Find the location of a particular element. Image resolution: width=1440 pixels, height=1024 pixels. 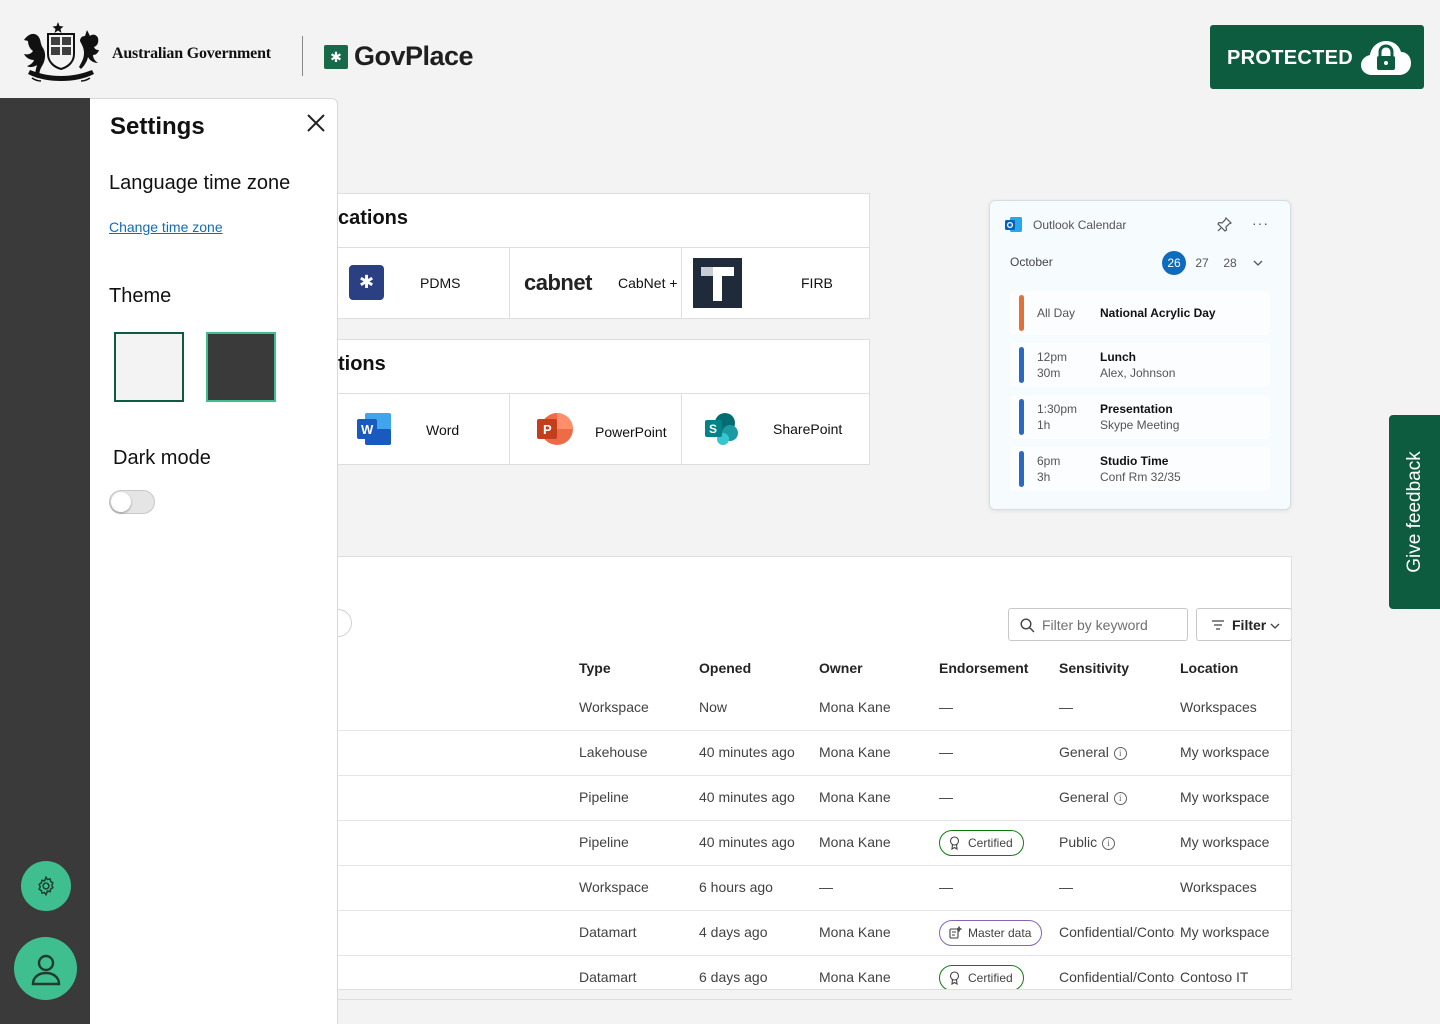

opened-cell: 40 minutes ago is located at coordinates (747, 842).